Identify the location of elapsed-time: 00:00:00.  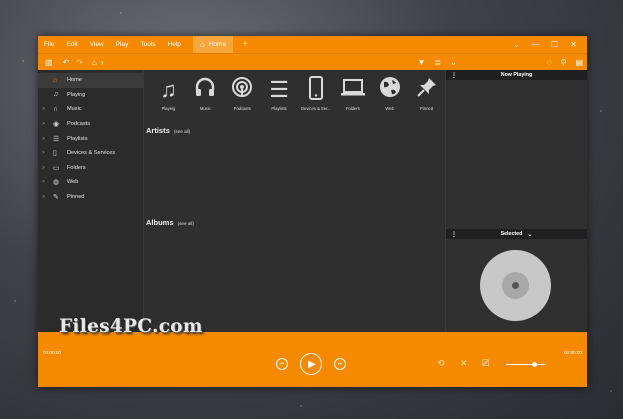
(52, 352).